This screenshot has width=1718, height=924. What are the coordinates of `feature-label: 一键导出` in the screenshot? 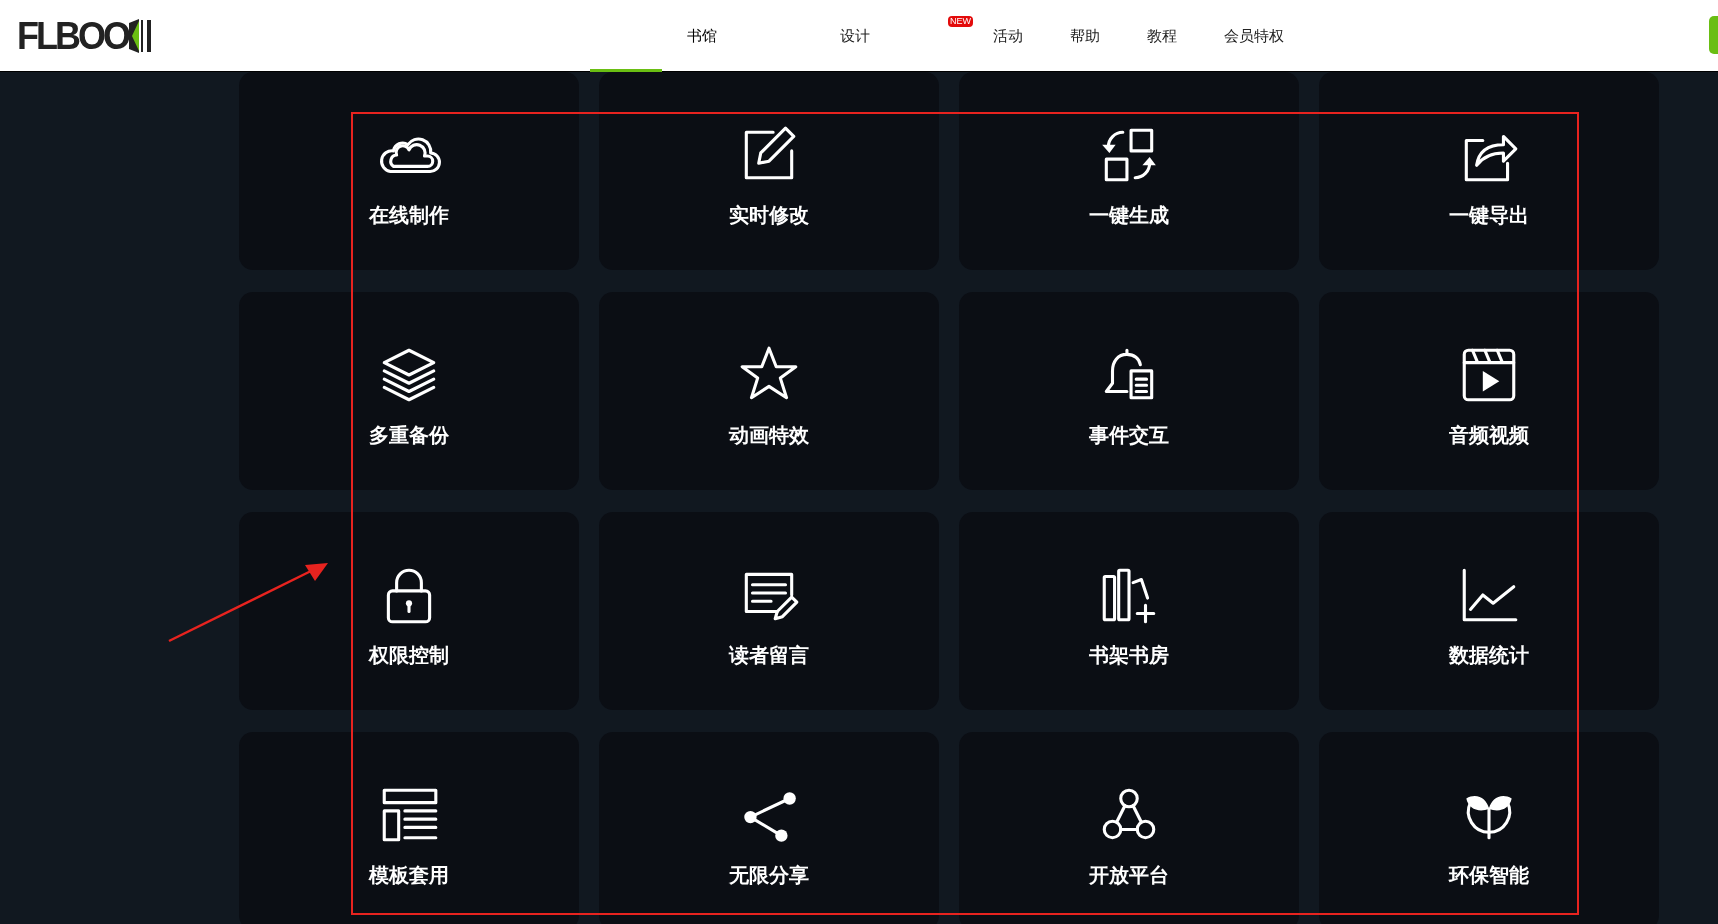 It's located at (1489, 215).